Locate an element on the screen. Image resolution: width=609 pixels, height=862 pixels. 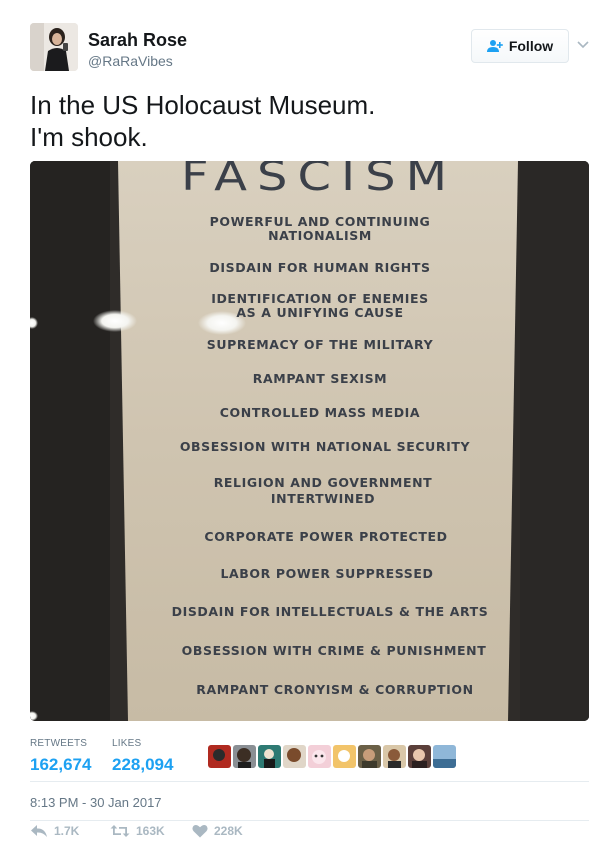
follow-button: Follow is located at coordinates (520, 46).